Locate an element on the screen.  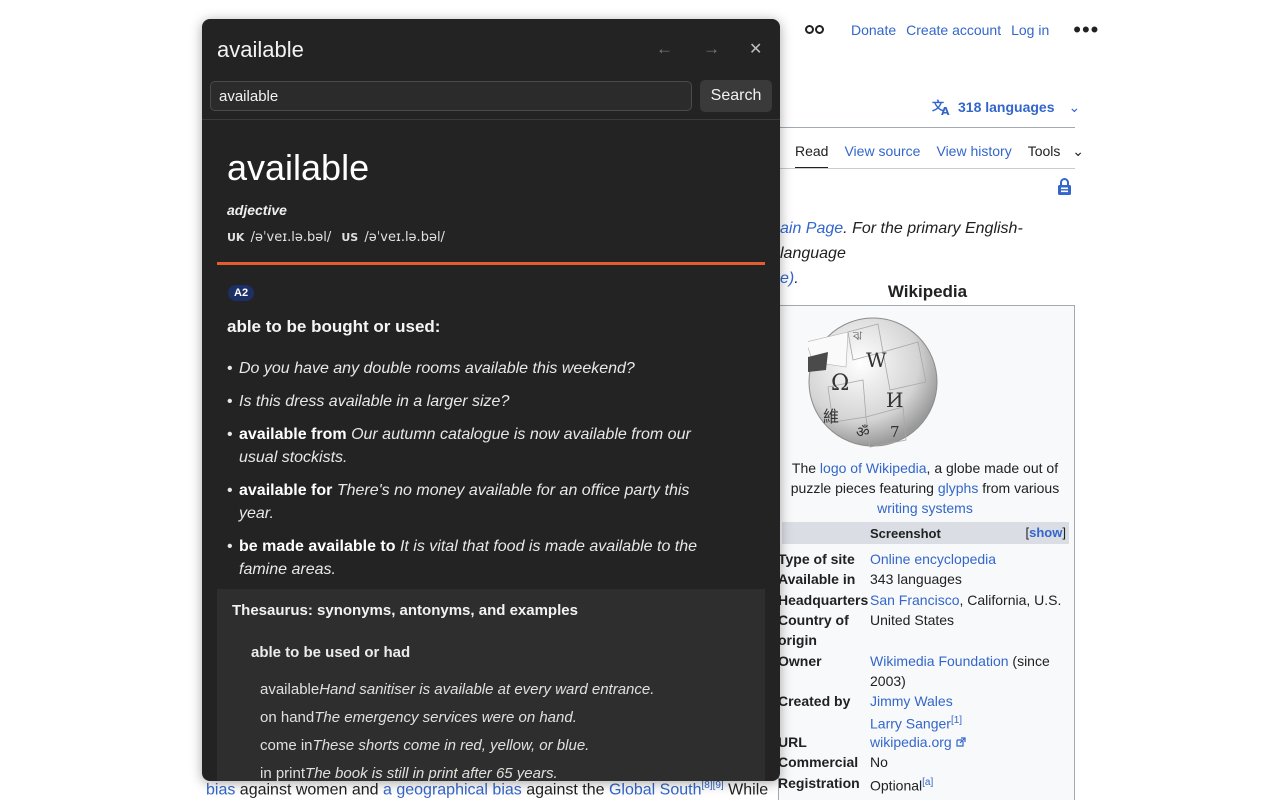
infobox-value-link: wikipedia.org is located at coordinates (911, 742).